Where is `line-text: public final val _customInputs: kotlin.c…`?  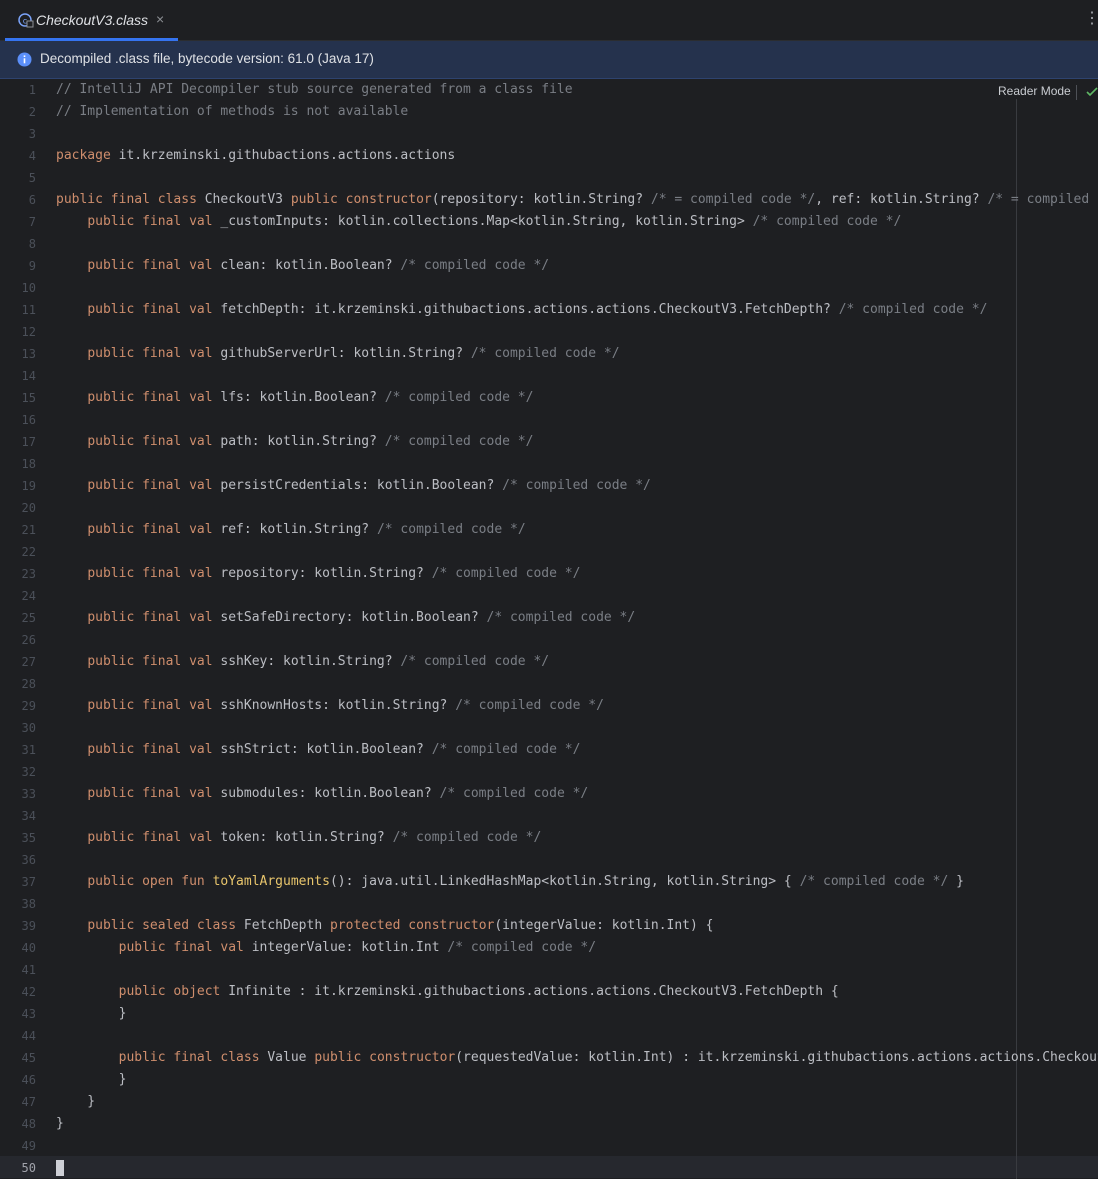
line-text: public final val _customInputs: kotlin.c… is located at coordinates (494, 221).